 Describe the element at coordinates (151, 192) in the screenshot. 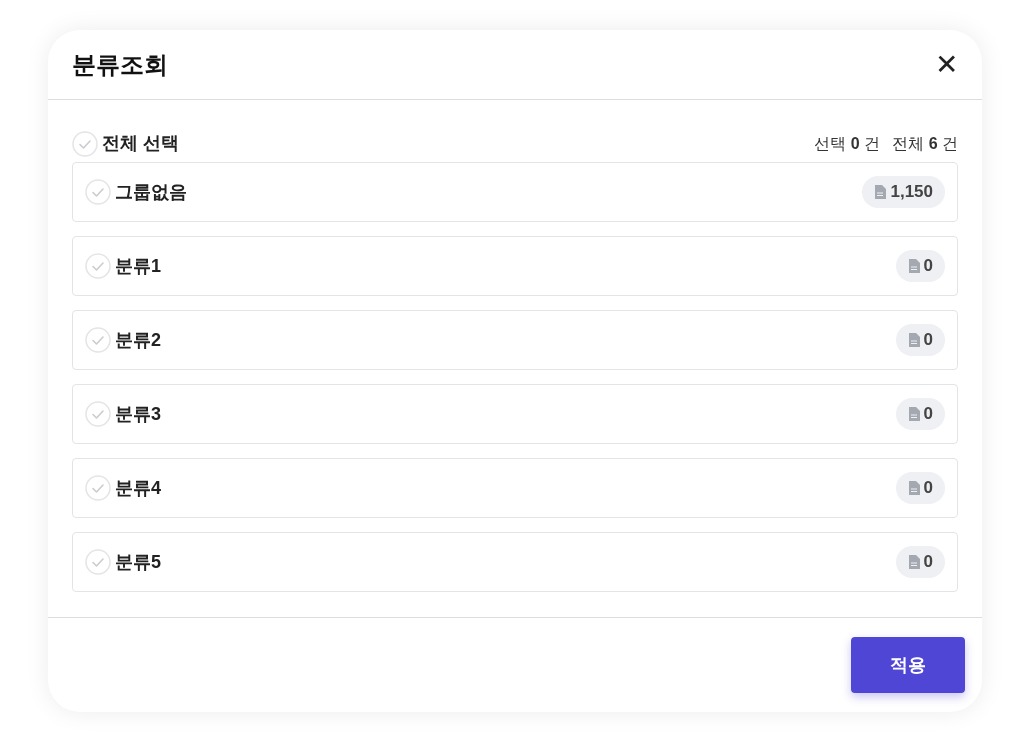

I see `category-label: 그룹없음` at that location.